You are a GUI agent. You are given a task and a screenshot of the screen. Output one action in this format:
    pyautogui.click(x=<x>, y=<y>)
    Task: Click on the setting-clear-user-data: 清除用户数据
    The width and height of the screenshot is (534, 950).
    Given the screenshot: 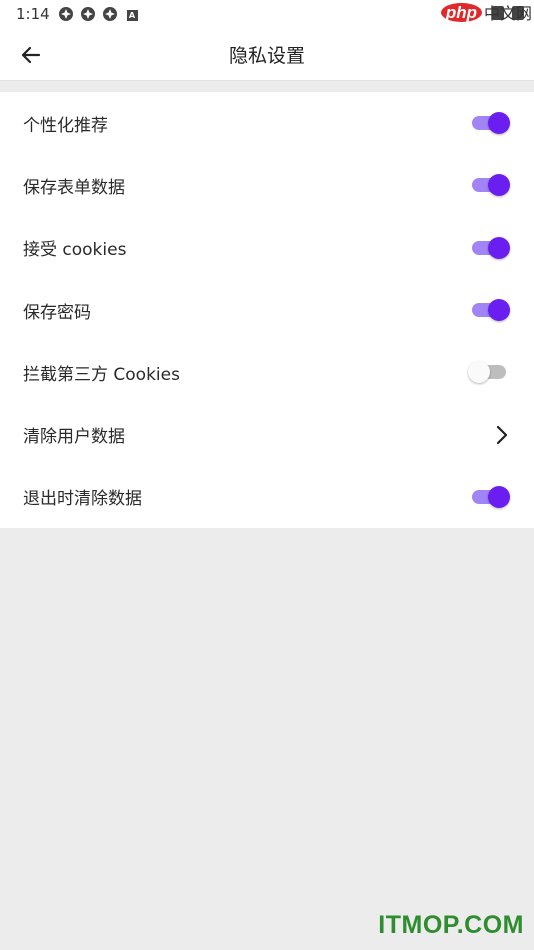 What is the action you would take?
    pyautogui.click(x=267, y=434)
    